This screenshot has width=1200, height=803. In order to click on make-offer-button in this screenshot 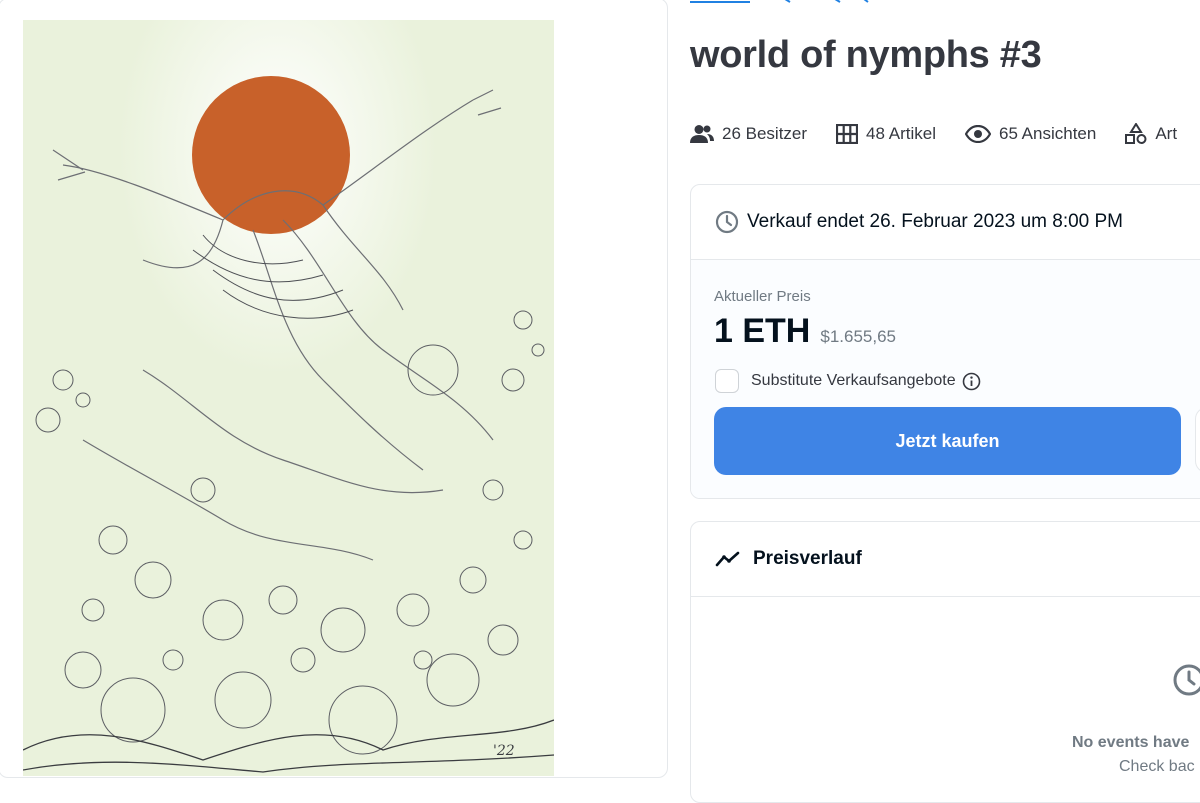, I will do `click(1197, 440)`.